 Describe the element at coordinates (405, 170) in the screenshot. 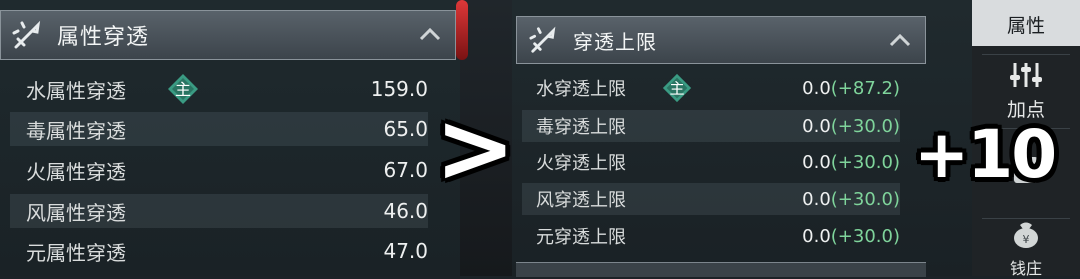

I see `row-value: 67.0` at that location.